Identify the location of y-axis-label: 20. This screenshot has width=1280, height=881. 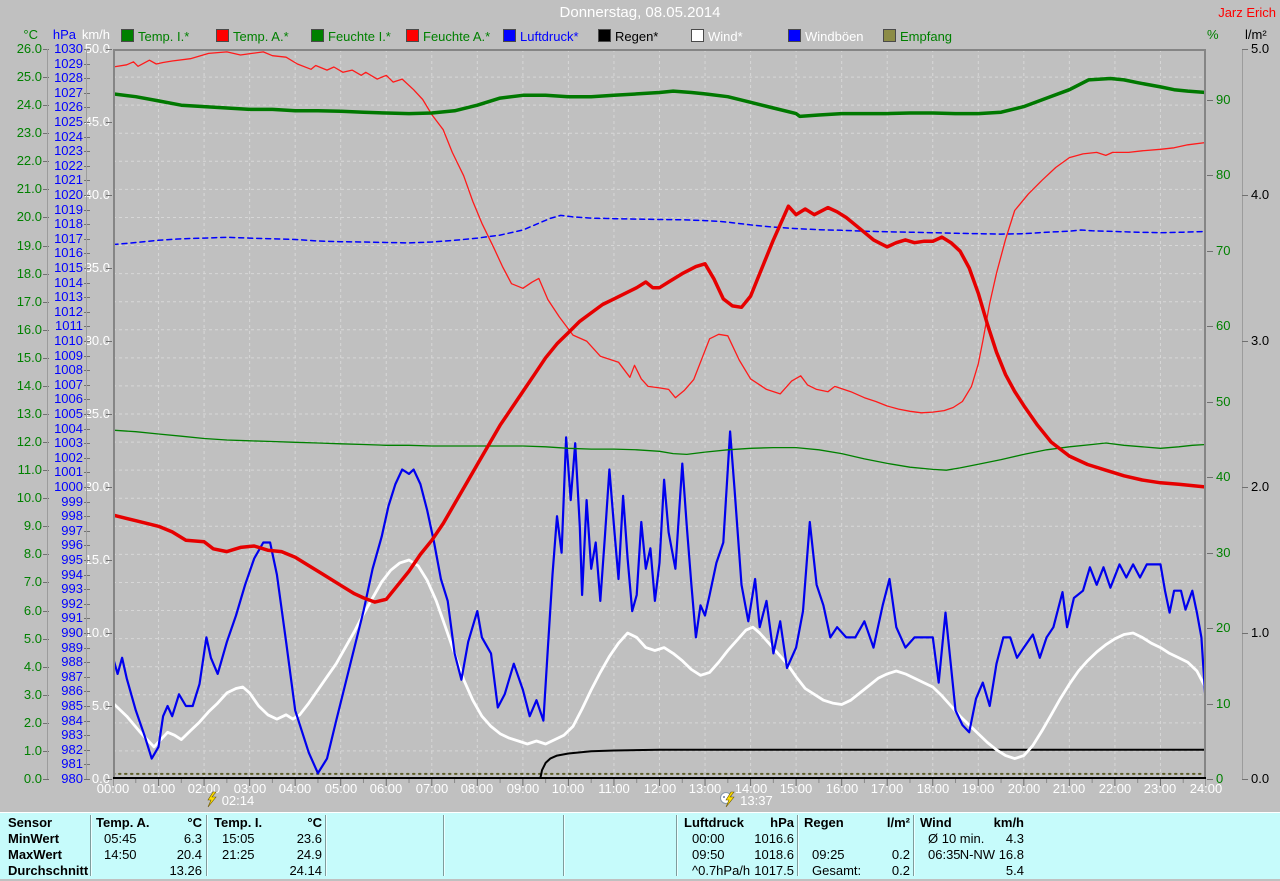
(1223, 627).